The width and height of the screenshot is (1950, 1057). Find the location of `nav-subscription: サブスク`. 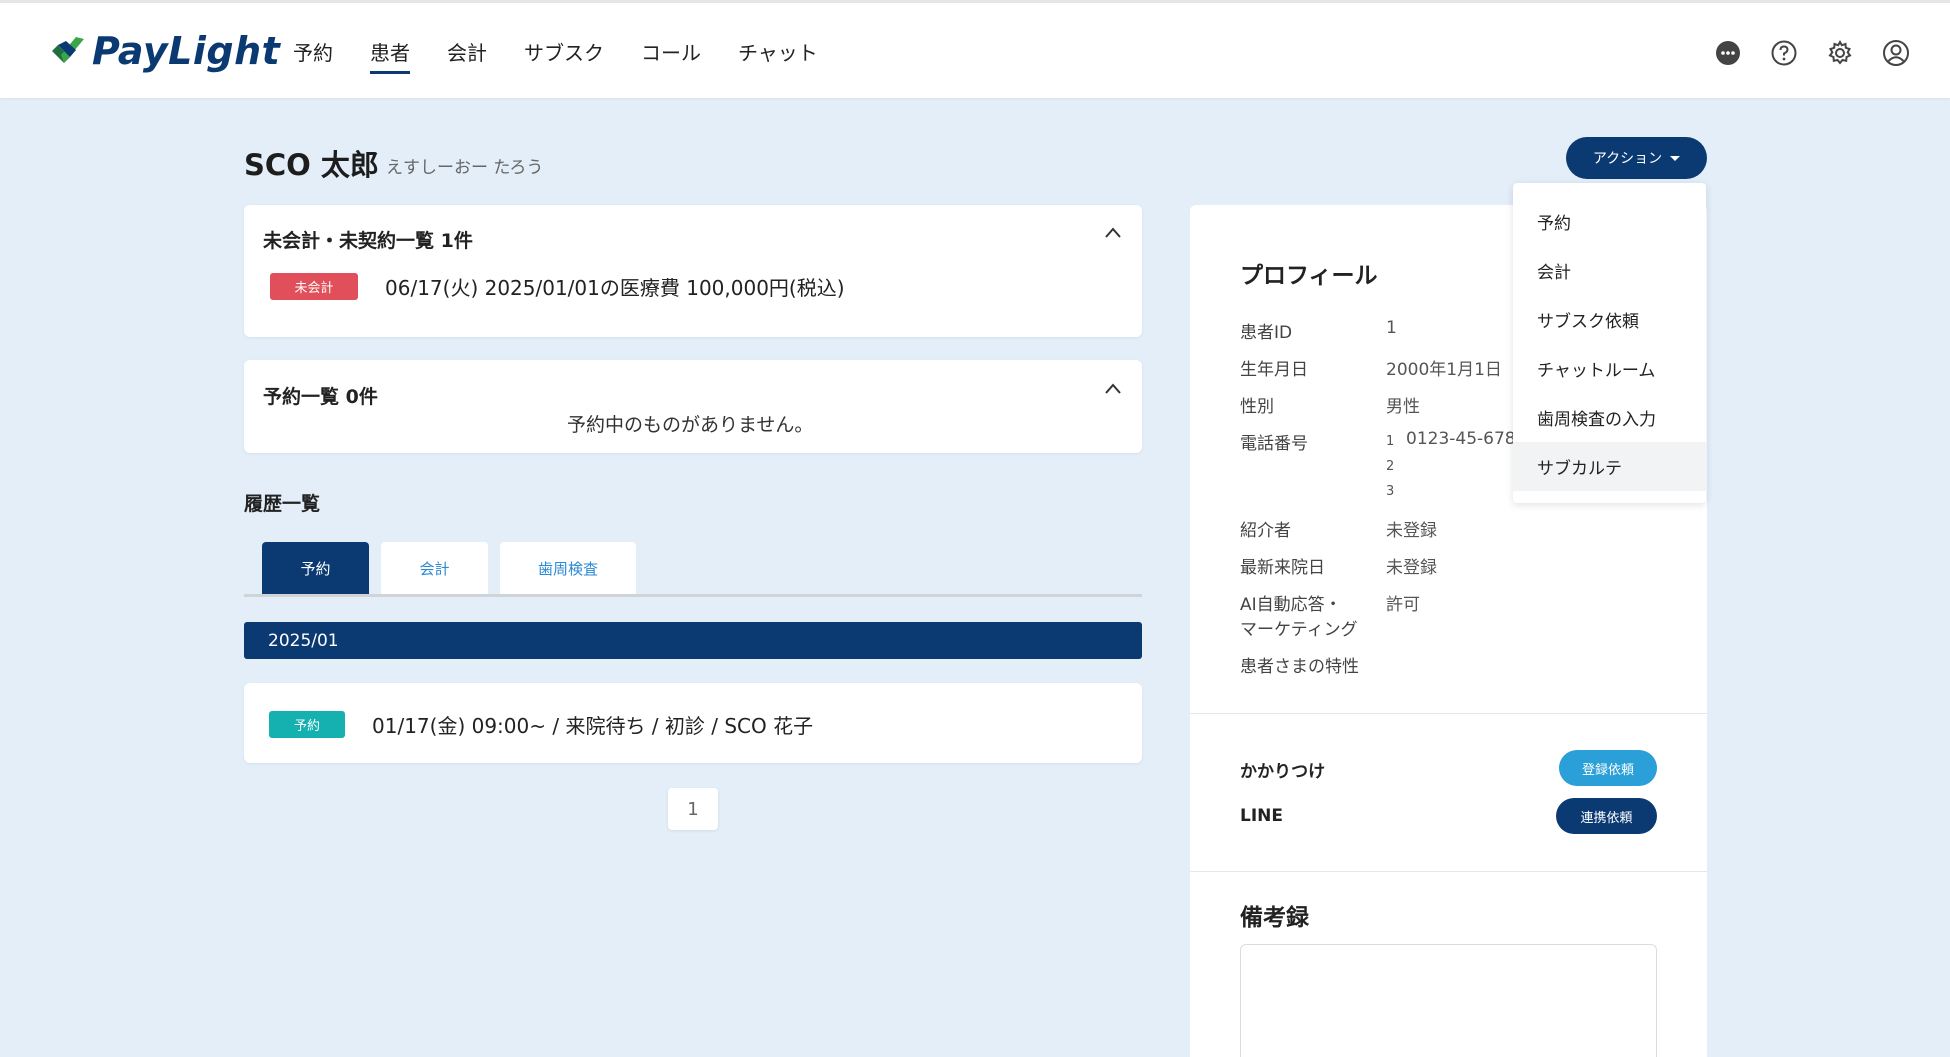

nav-subscription: サブスク is located at coordinates (564, 55).